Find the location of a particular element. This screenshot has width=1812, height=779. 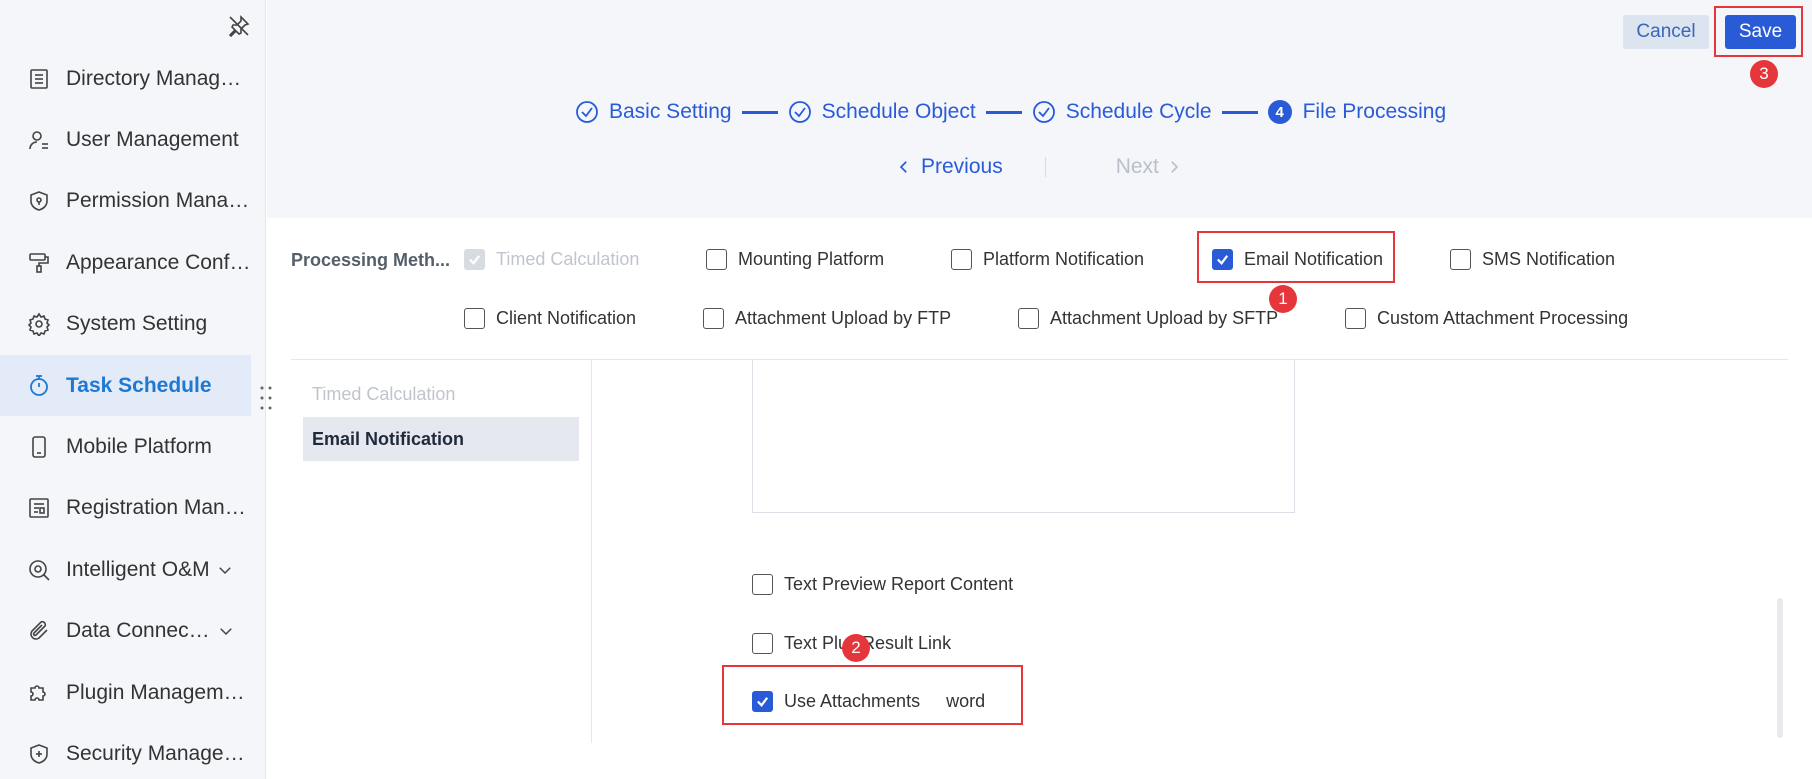

checkbox-label: Custom Attachment Processing is located at coordinates (1503, 318).